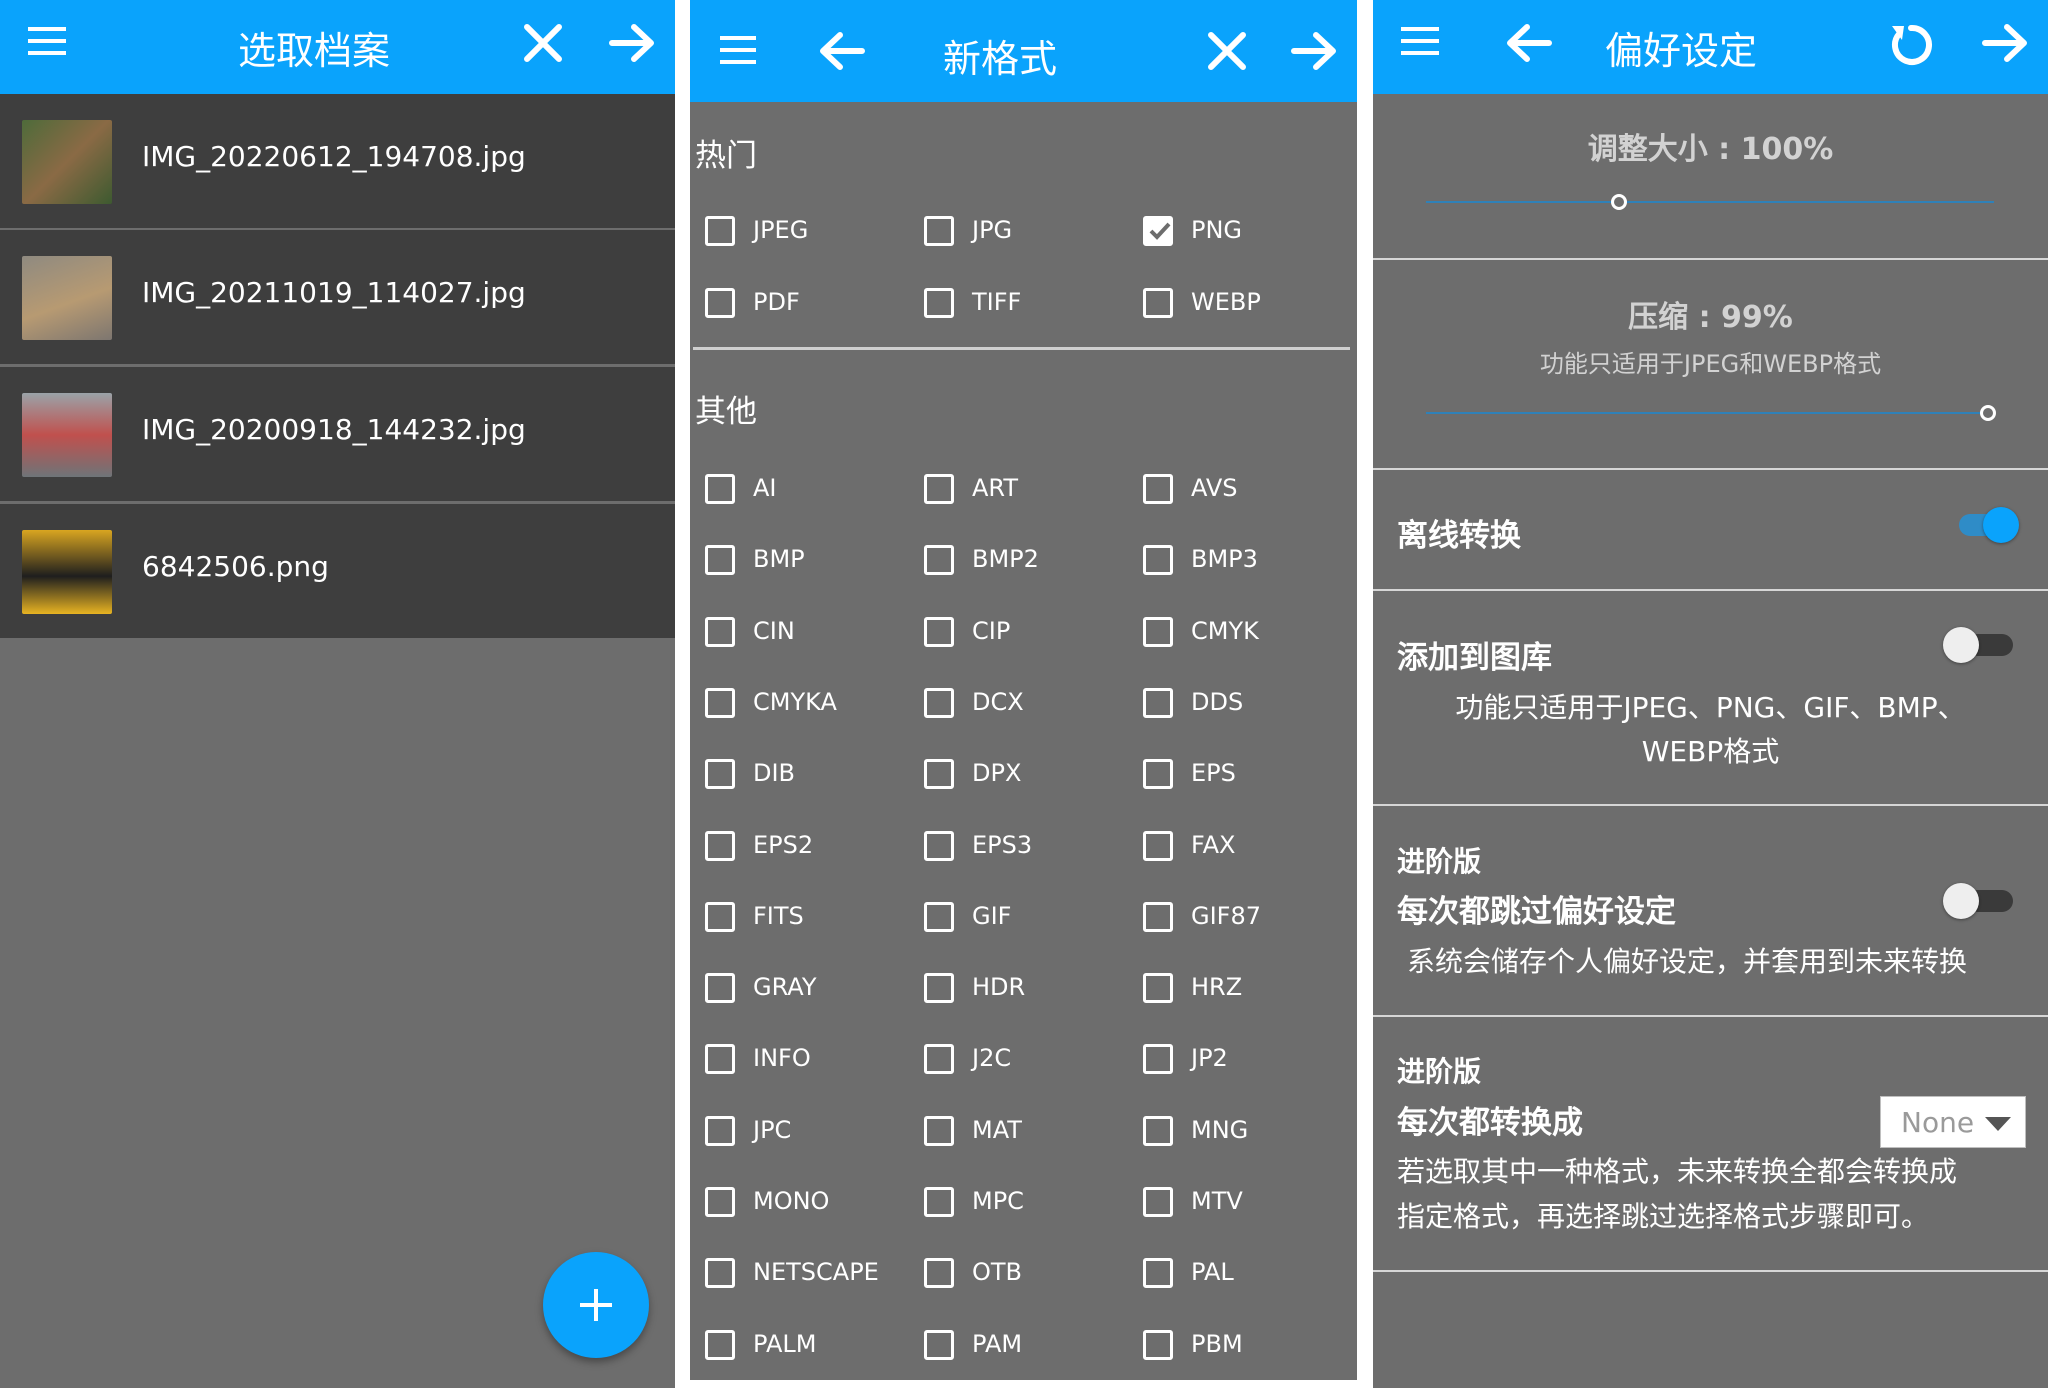 Image resolution: width=2048 pixels, height=1388 pixels. What do you see at coordinates (1217, 1201) in the screenshot?
I see `format-label: MTV` at bounding box center [1217, 1201].